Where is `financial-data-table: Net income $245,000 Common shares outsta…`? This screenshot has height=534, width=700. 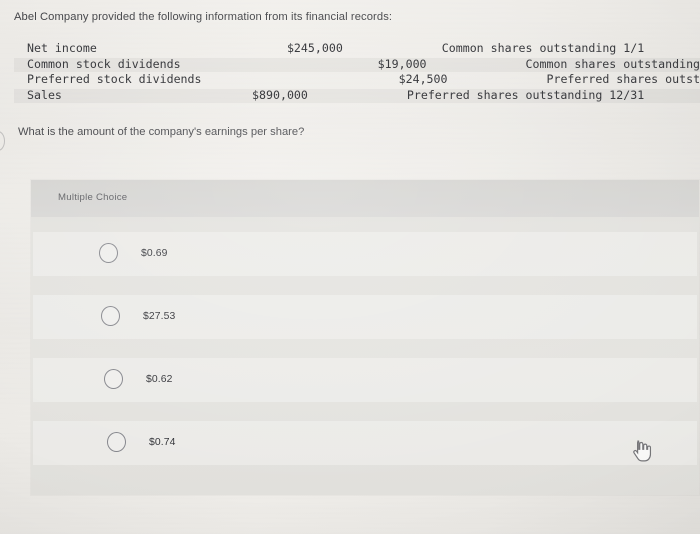 financial-data-table: Net income $245,000 Common shares outsta… is located at coordinates (350, 72).